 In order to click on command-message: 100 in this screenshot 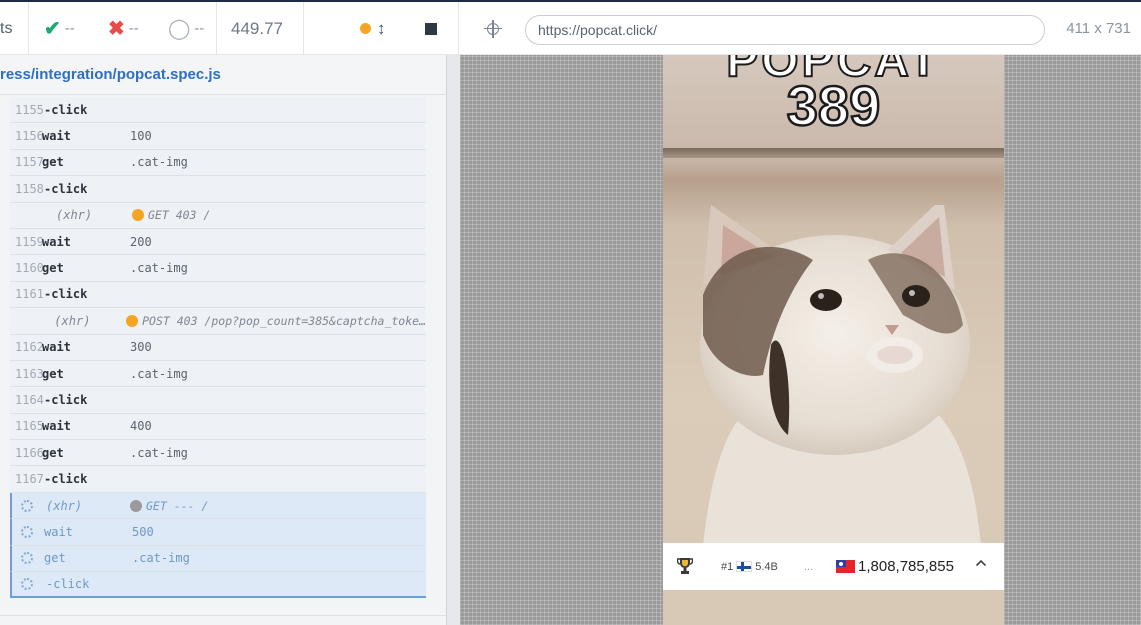, I will do `click(141, 136)`.